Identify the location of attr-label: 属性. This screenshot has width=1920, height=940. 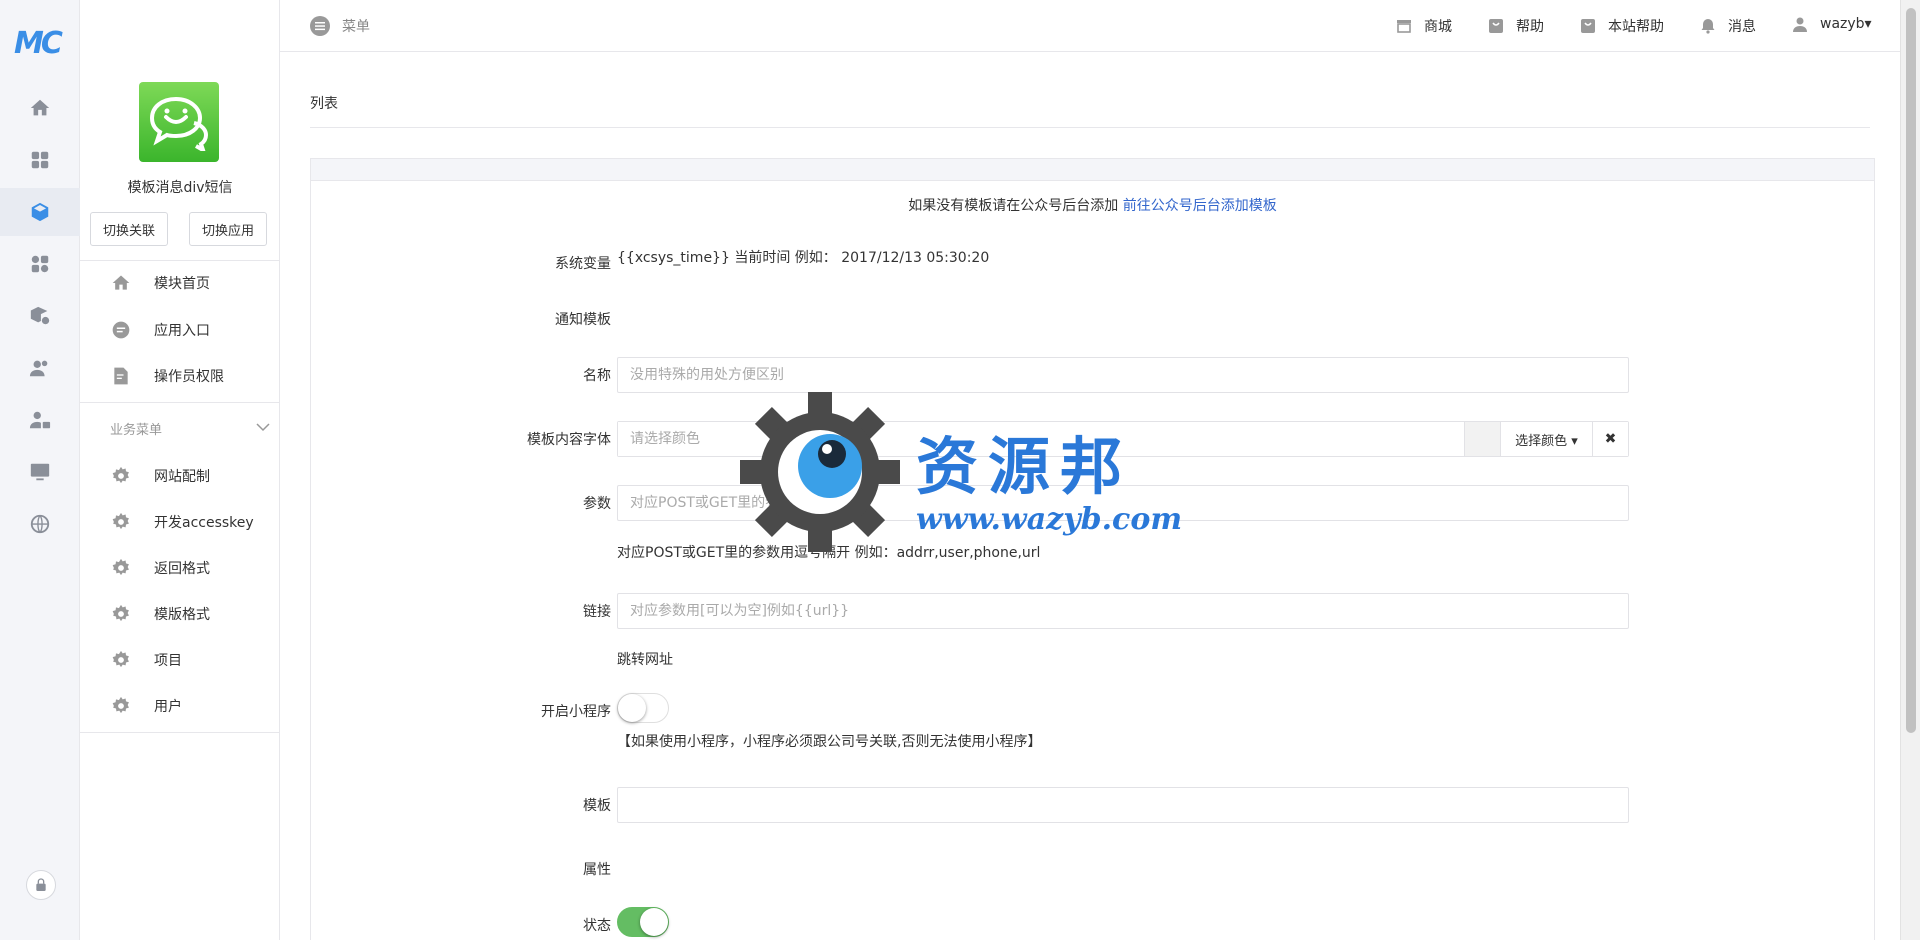
(597, 870).